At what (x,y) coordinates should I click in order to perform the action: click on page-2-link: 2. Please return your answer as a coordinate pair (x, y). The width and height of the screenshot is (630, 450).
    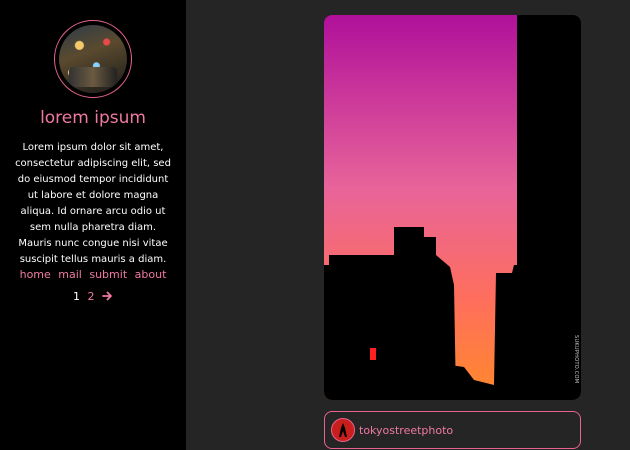
    Looking at the image, I should click on (91, 296).